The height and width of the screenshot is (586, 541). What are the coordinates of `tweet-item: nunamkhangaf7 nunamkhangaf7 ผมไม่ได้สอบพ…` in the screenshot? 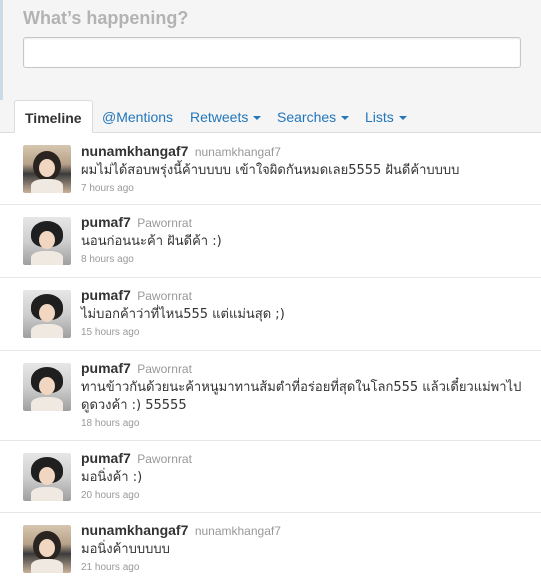 It's located at (270, 169).